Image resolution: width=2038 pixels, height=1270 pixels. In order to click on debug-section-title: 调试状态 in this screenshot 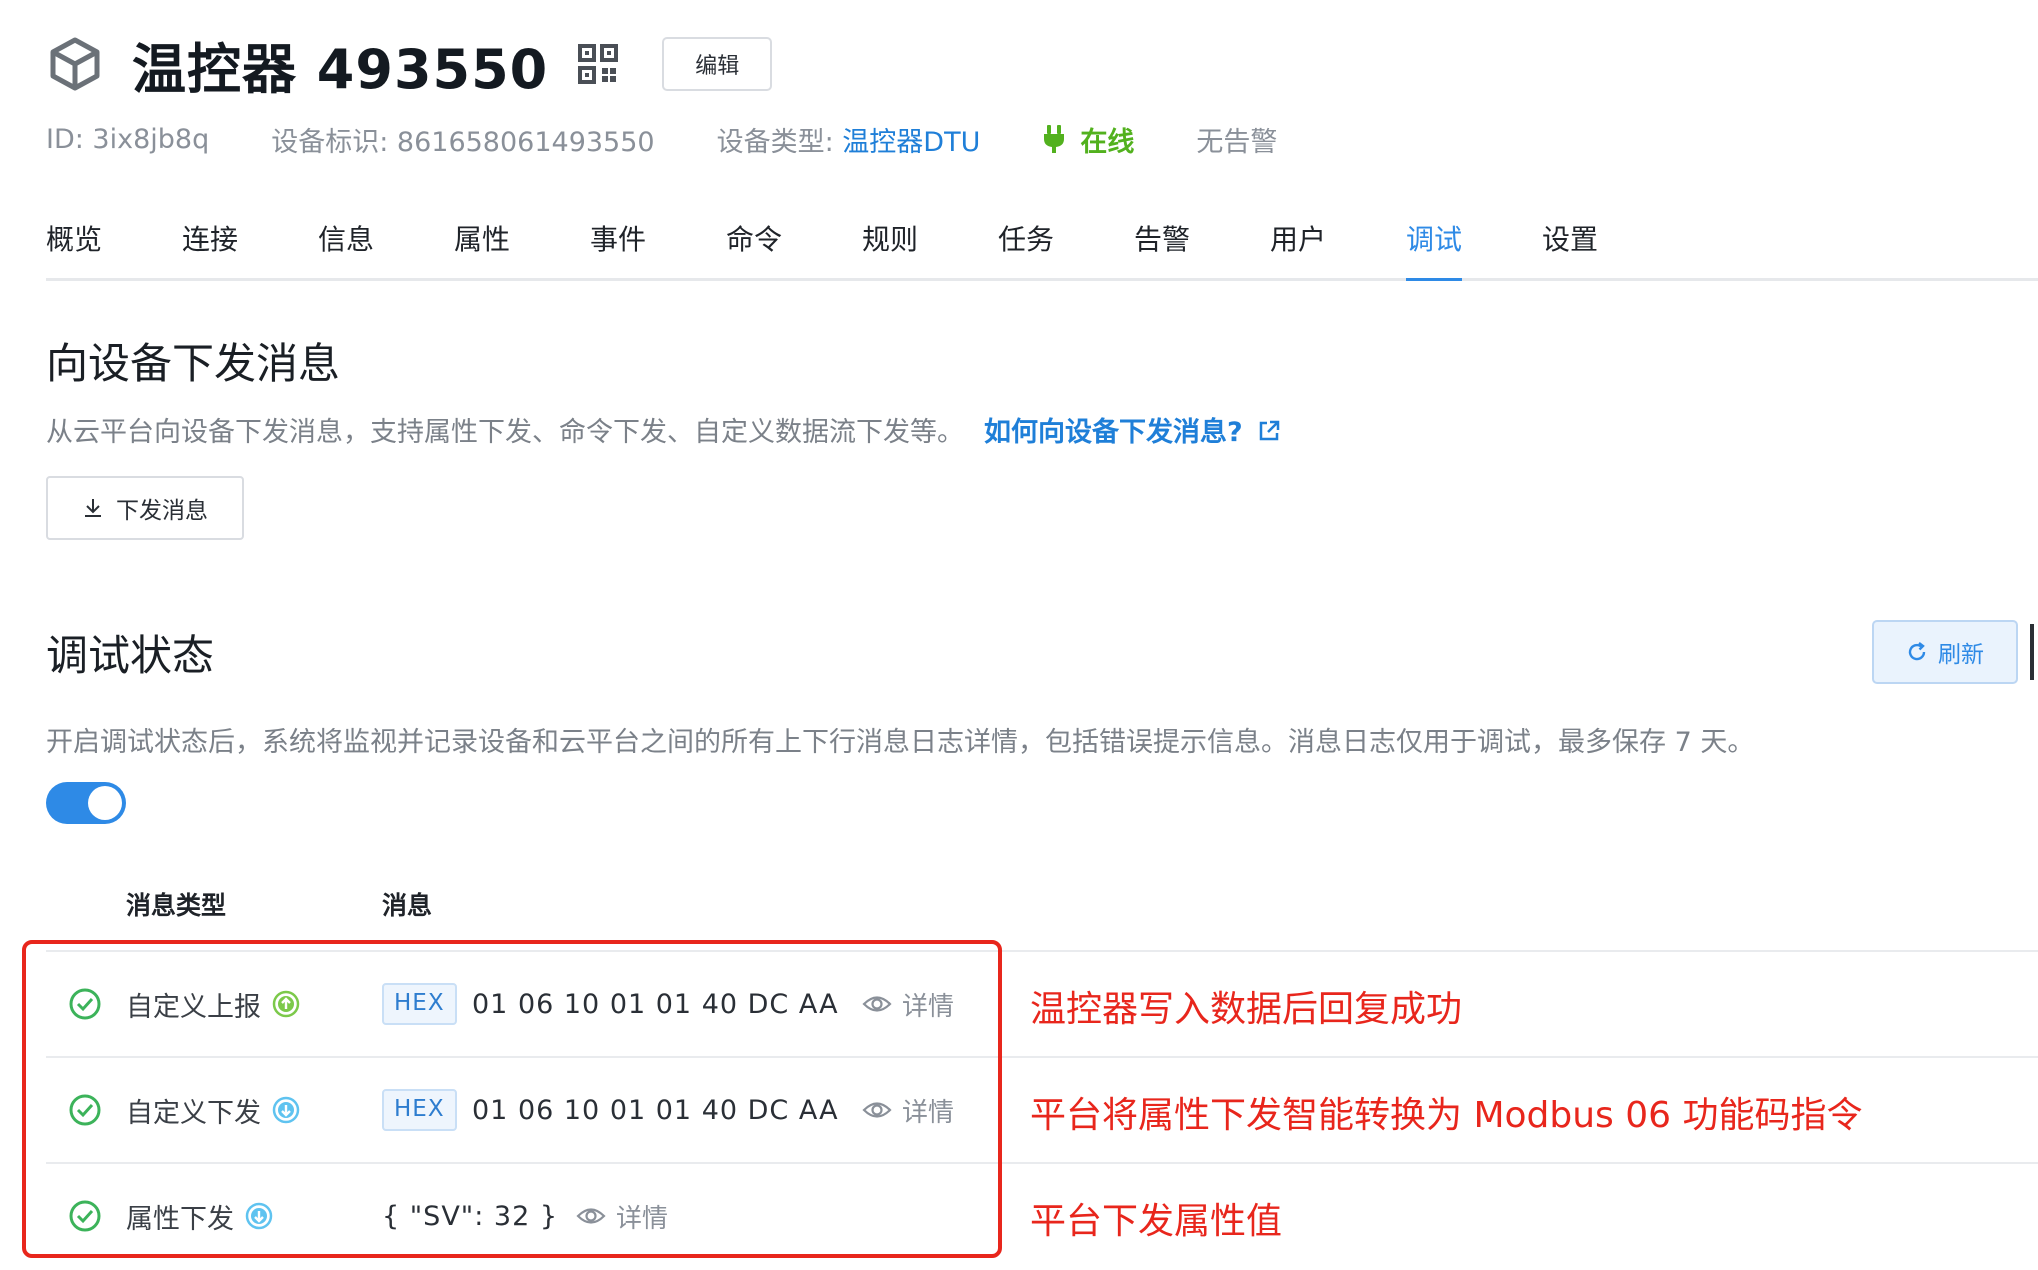, I will do `click(130, 655)`.